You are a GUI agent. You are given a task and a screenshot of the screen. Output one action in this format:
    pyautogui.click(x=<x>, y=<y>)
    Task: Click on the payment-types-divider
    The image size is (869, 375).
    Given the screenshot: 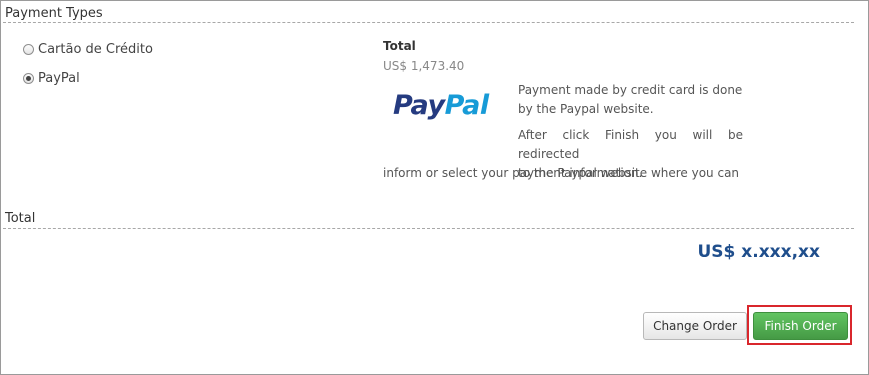 What is the action you would take?
    pyautogui.click(x=428, y=22)
    